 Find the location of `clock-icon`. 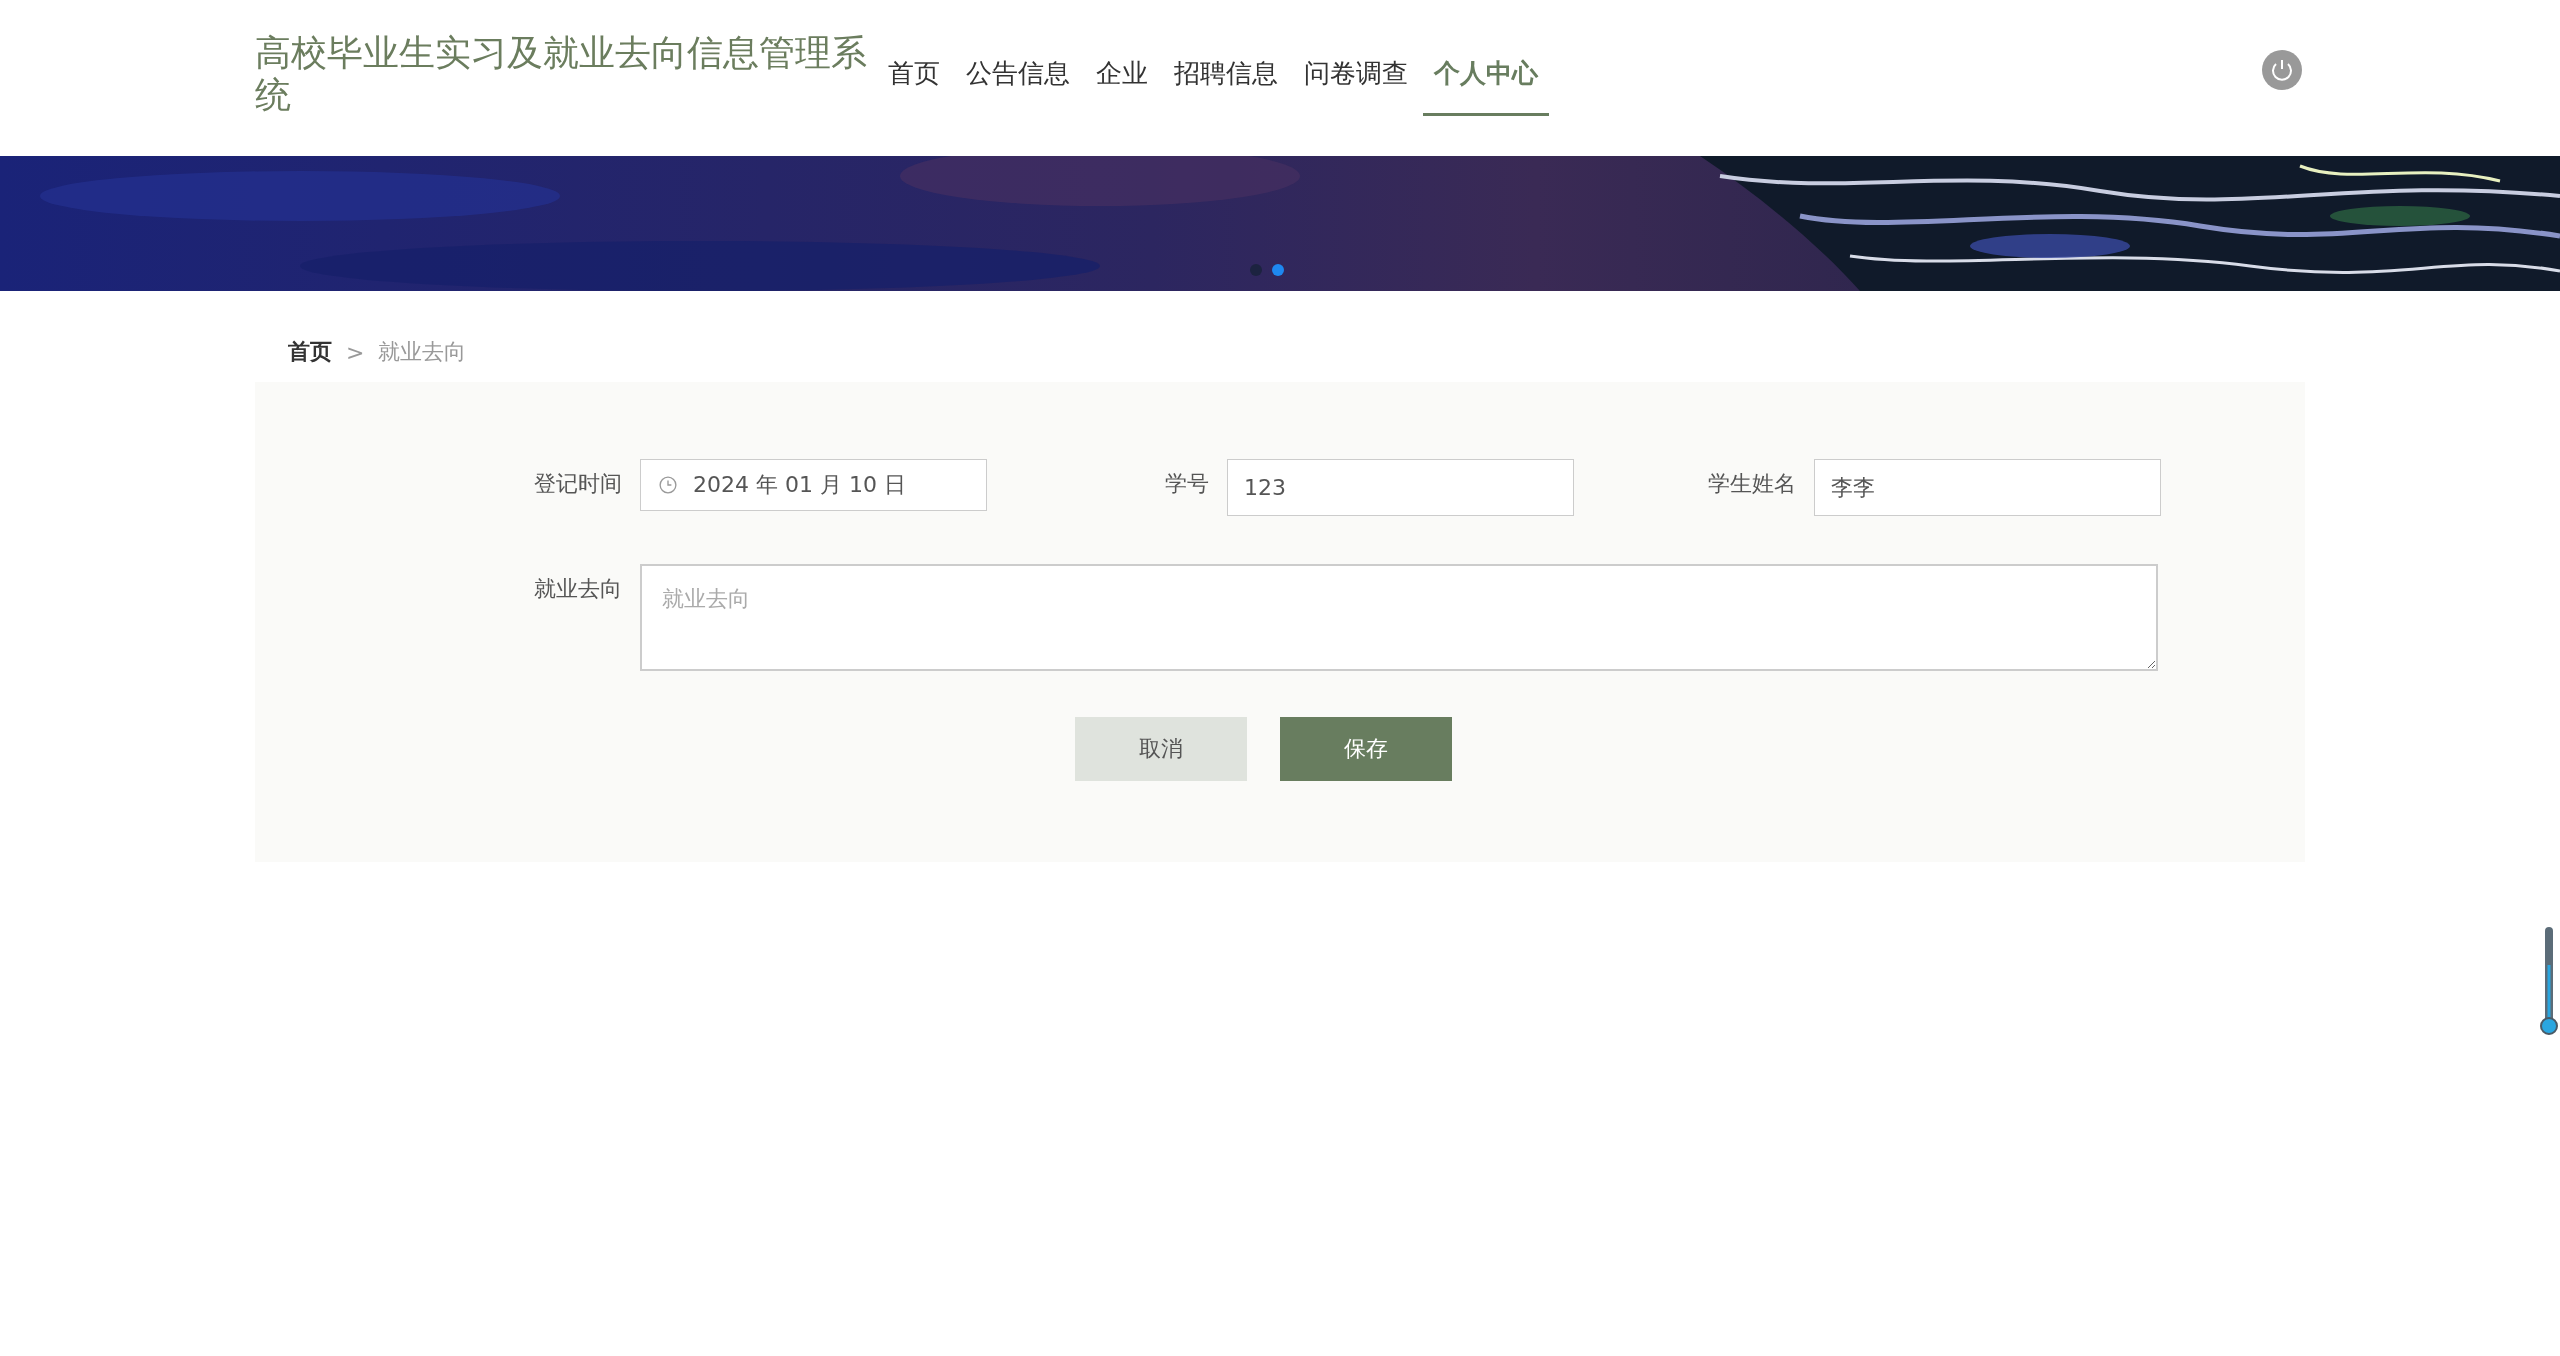

clock-icon is located at coordinates (668, 485).